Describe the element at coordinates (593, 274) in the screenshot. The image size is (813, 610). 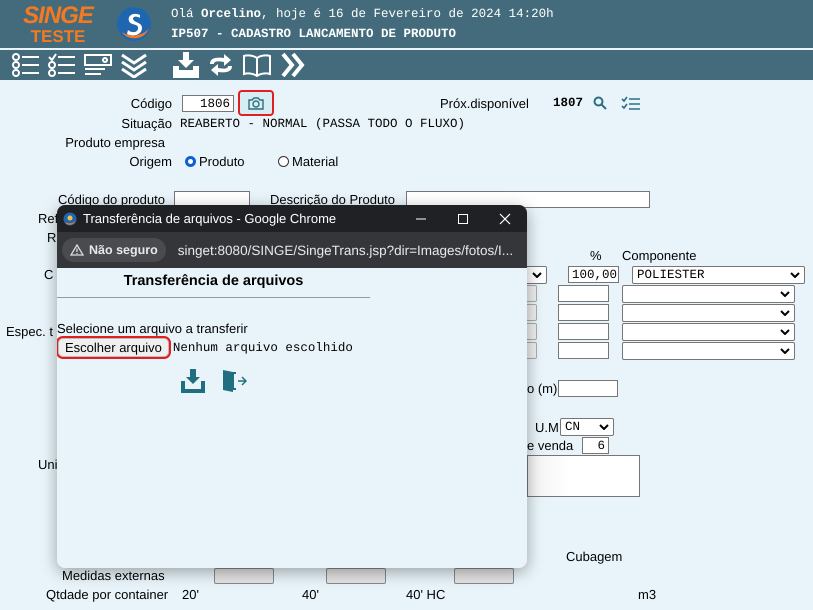
I see `percent-field: 100,00` at that location.